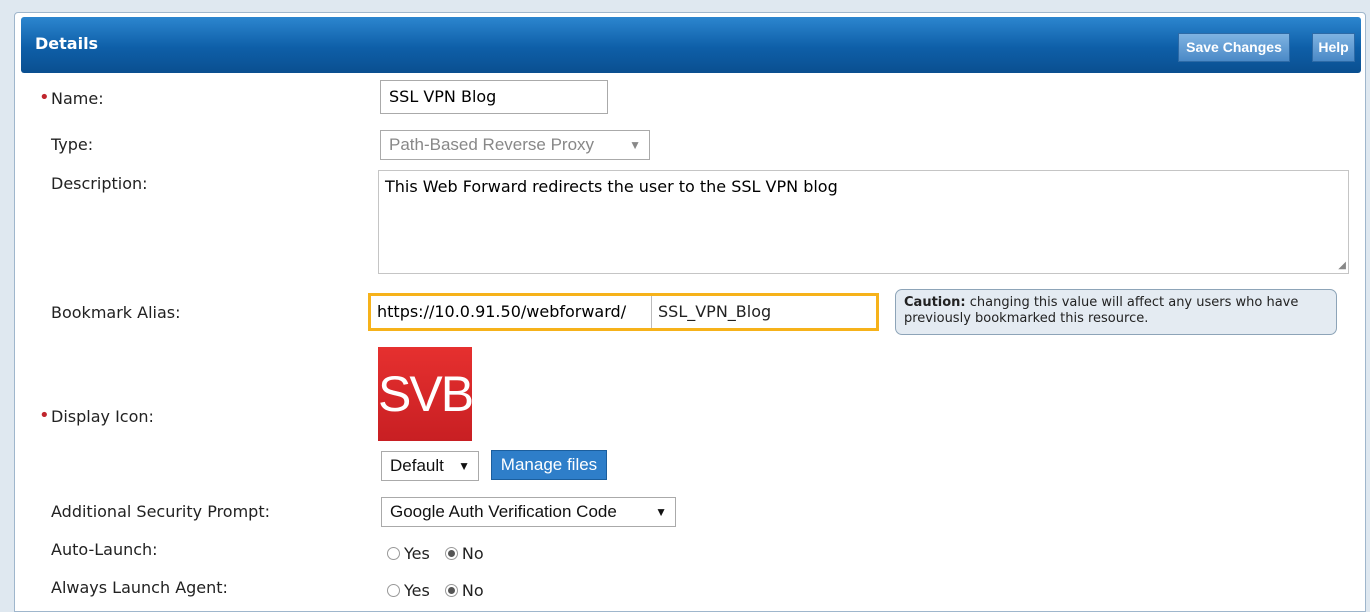 This screenshot has height=612, width=1370. I want to click on security-prompt-label: Additional Security Prompt:, so click(160, 511).